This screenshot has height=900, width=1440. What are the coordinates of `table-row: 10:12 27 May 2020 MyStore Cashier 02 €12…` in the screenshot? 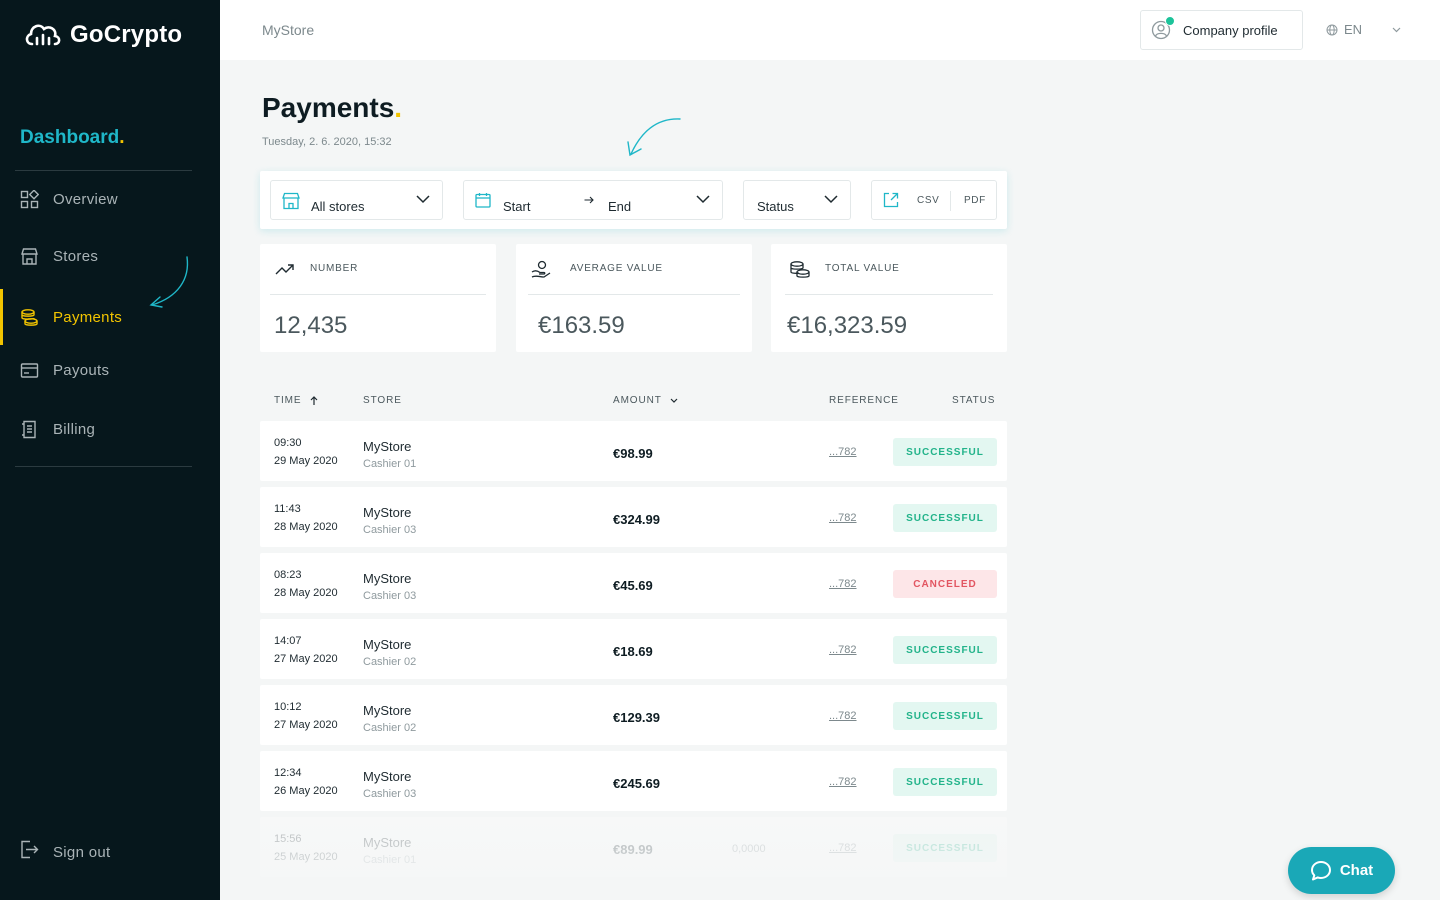 It's located at (633, 715).